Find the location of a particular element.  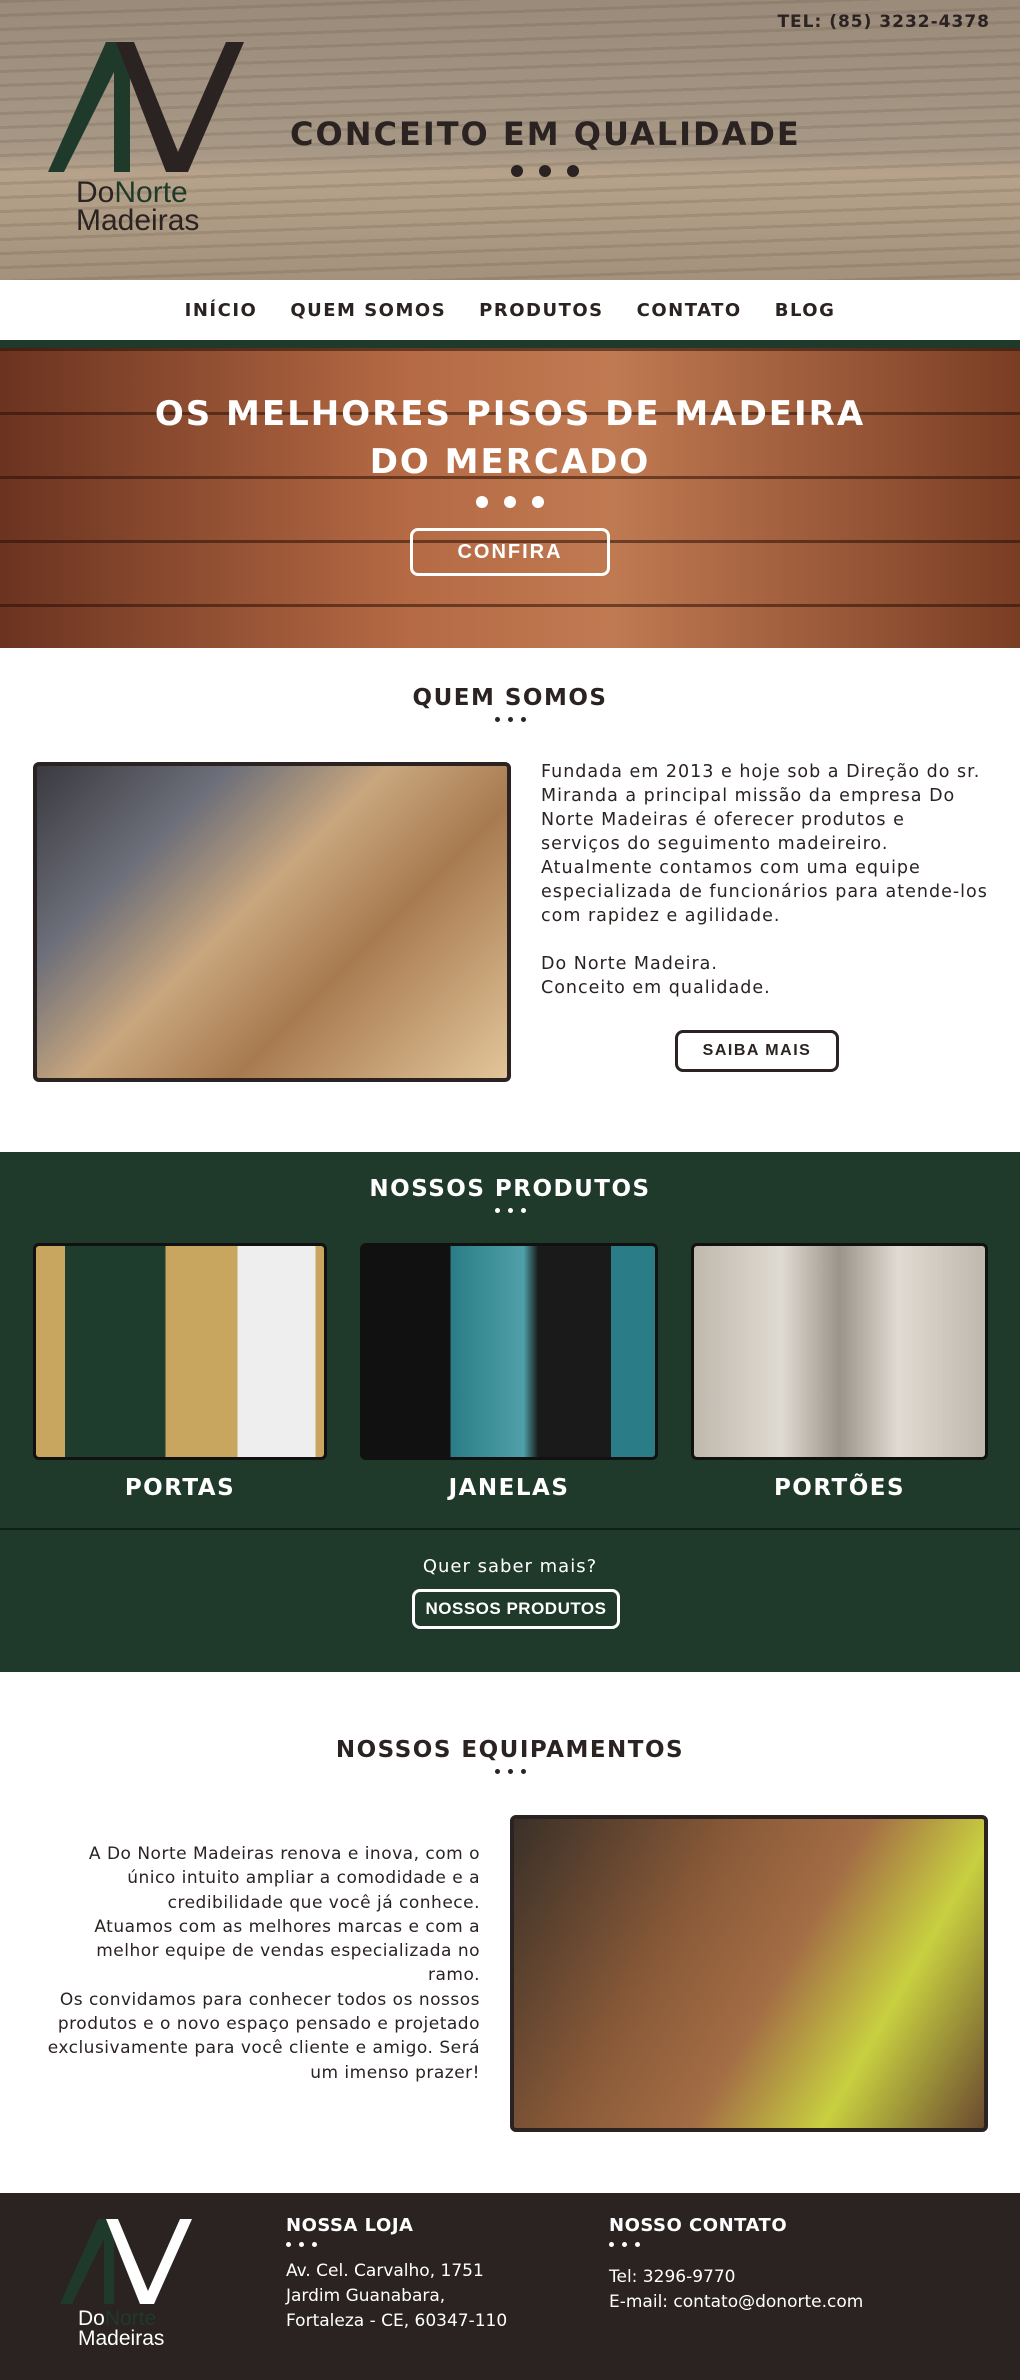

address-line2: Jardim Guanabara, is located at coordinates (366, 2296).